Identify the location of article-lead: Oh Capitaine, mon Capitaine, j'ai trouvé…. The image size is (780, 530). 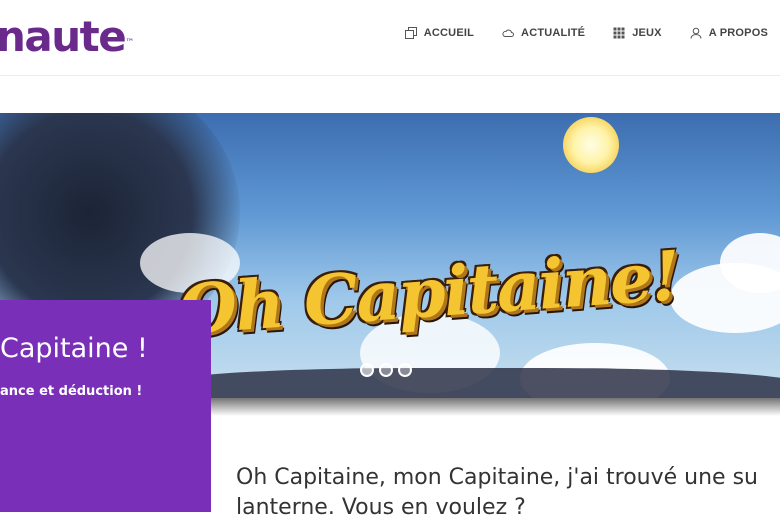
(508, 493).